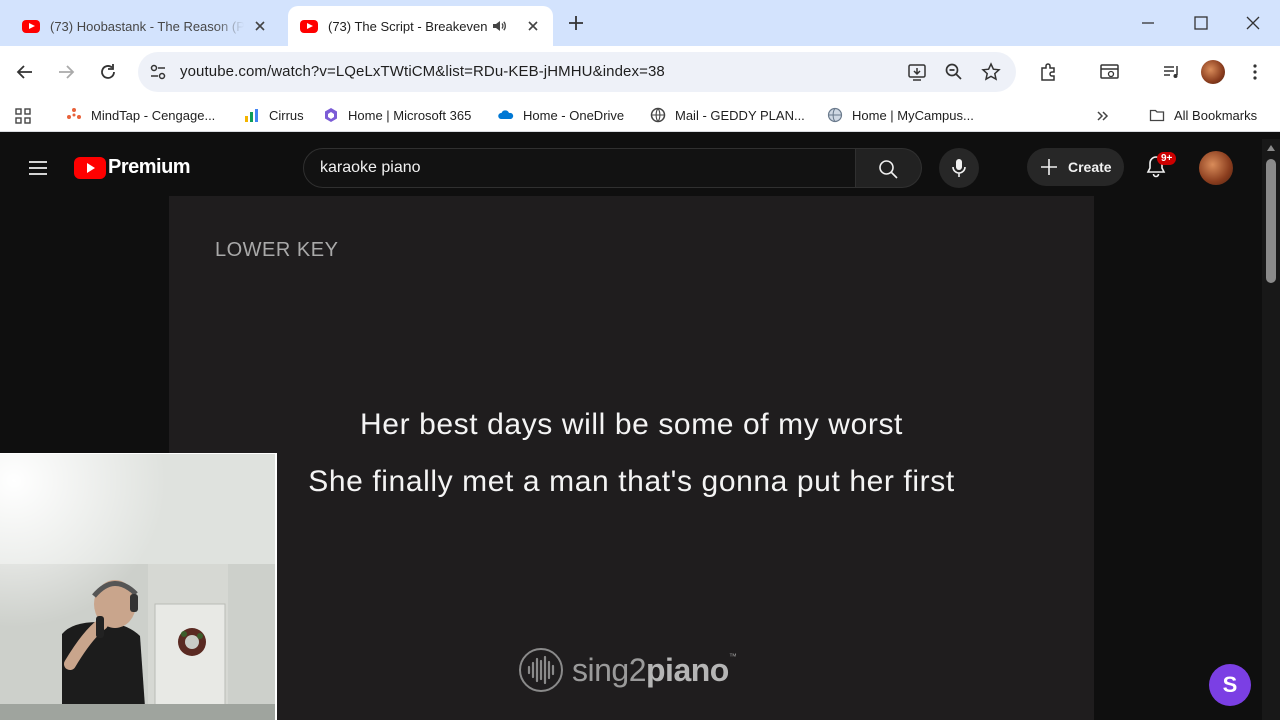 The image size is (1280, 720). What do you see at coordinates (574, 115) in the screenshot?
I see `bookmark-label: Home - OneDrive` at bounding box center [574, 115].